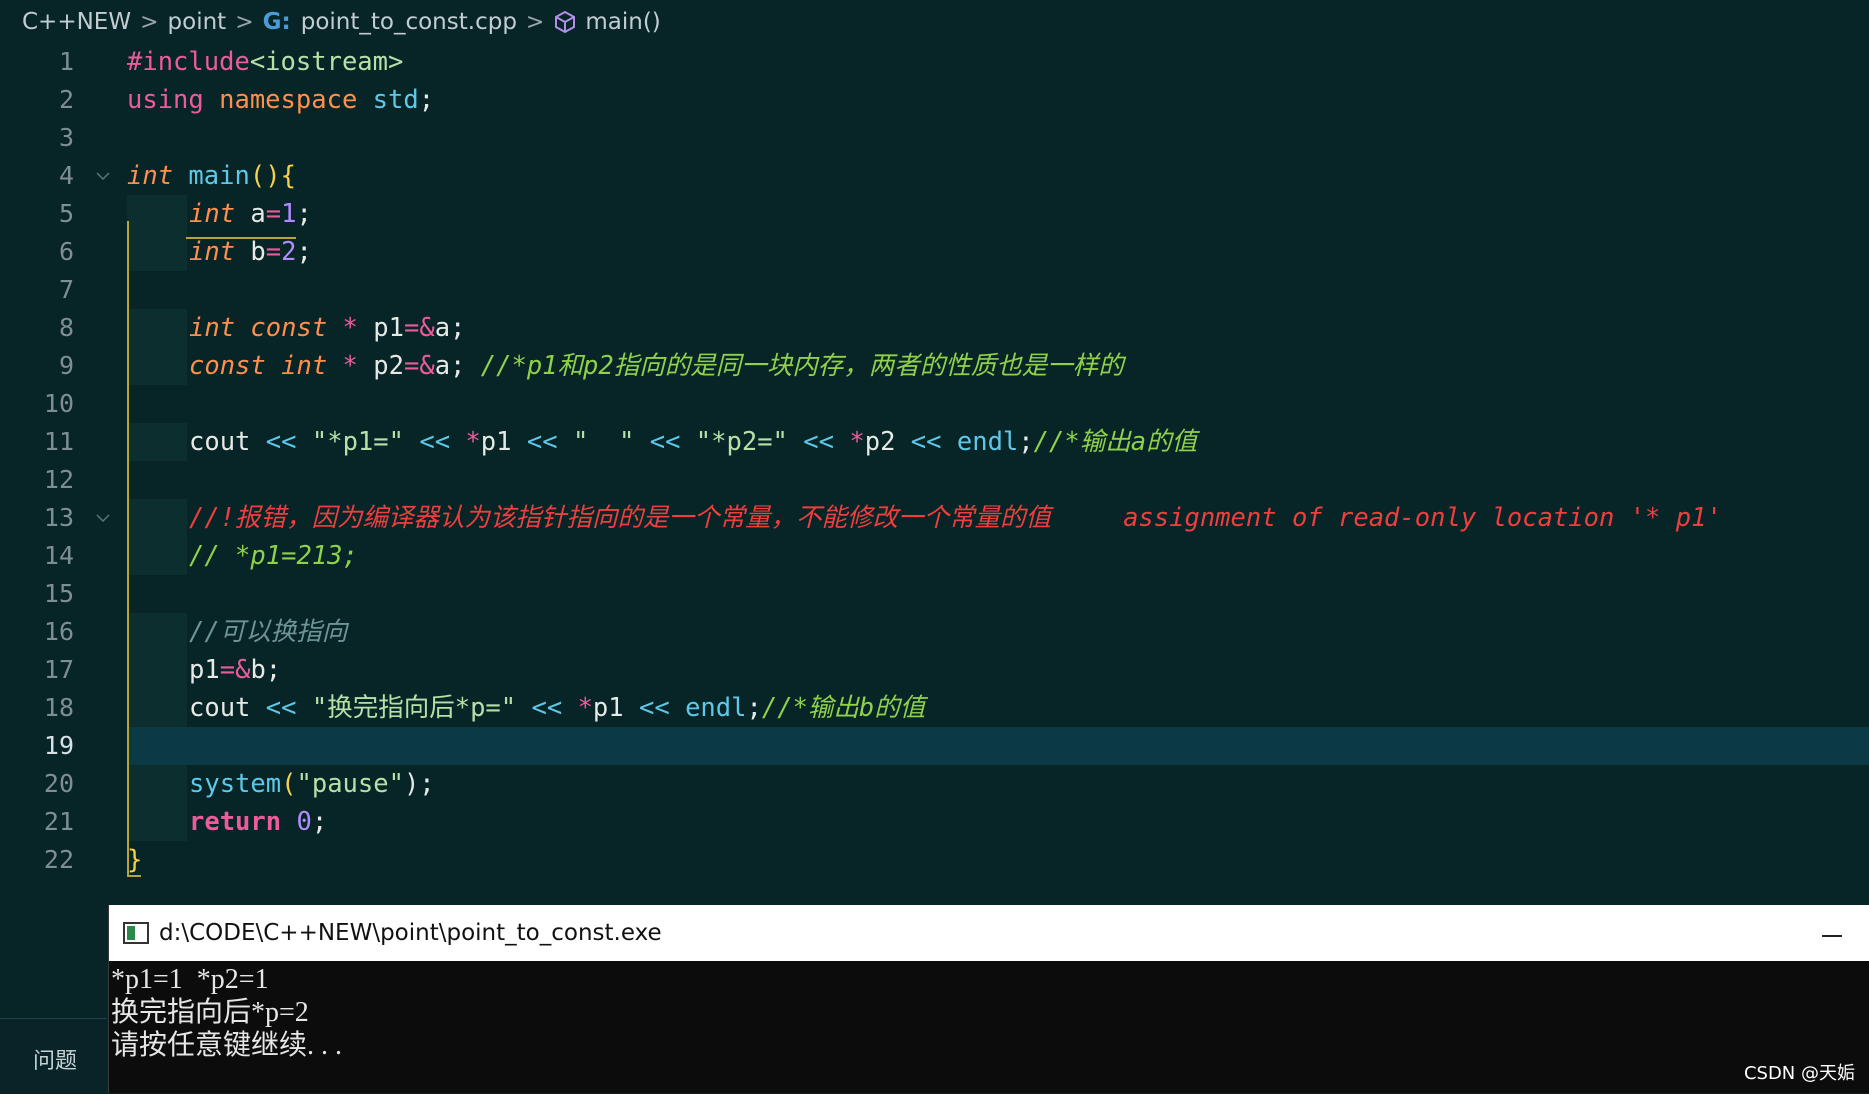 This screenshot has height=1094, width=1869. I want to click on comment: //可以换指向, so click(268, 632).